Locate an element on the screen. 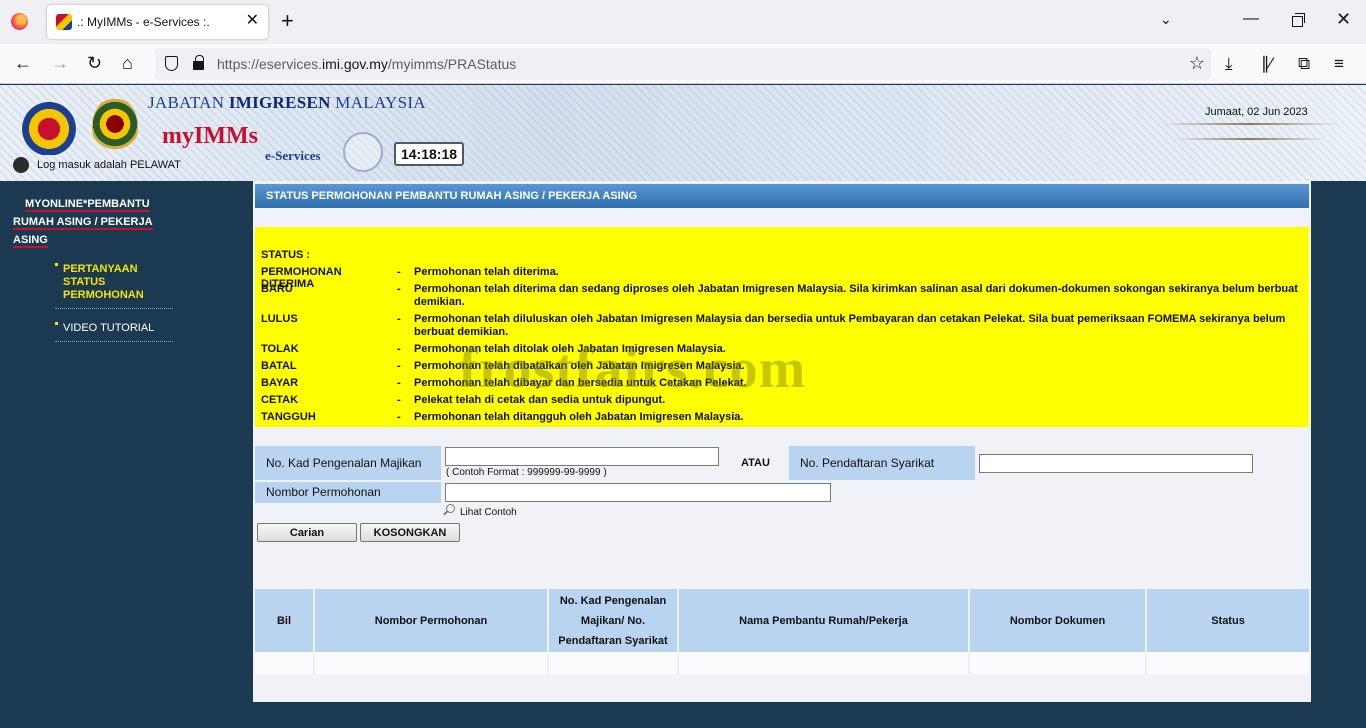 This screenshot has height=728, width=1366. example-link: Lihat Contoh is located at coordinates (488, 512).